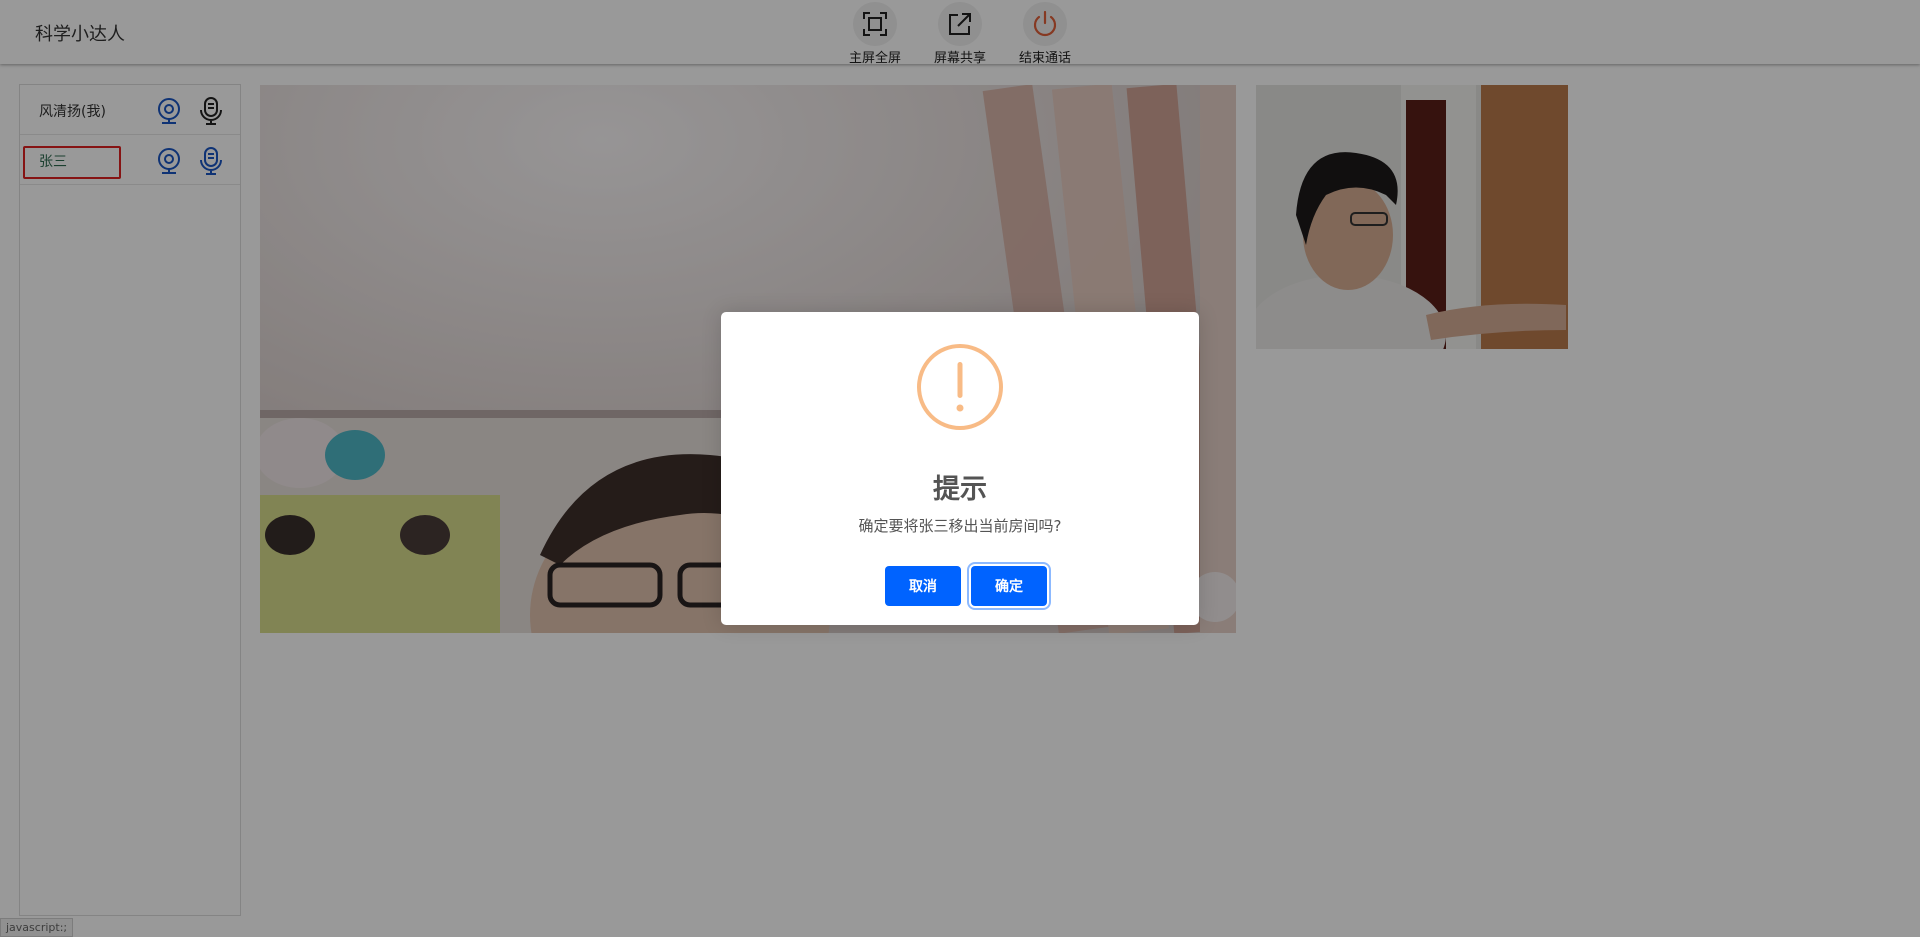 The width and height of the screenshot is (1920, 937). Describe the element at coordinates (960, 489) in the screenshot. I see `dialog-title: 提示` at that location.